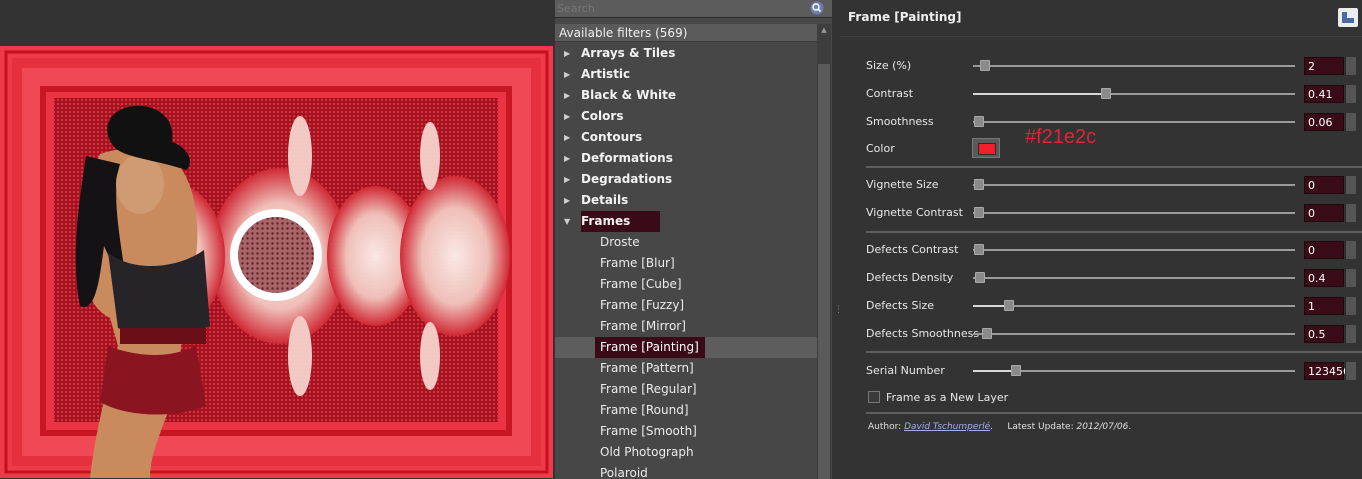  What do you see at coordinates (912, 249) in the screenshot?
I see `param-label: Defects Contrast` at bounding box center [912, 249].